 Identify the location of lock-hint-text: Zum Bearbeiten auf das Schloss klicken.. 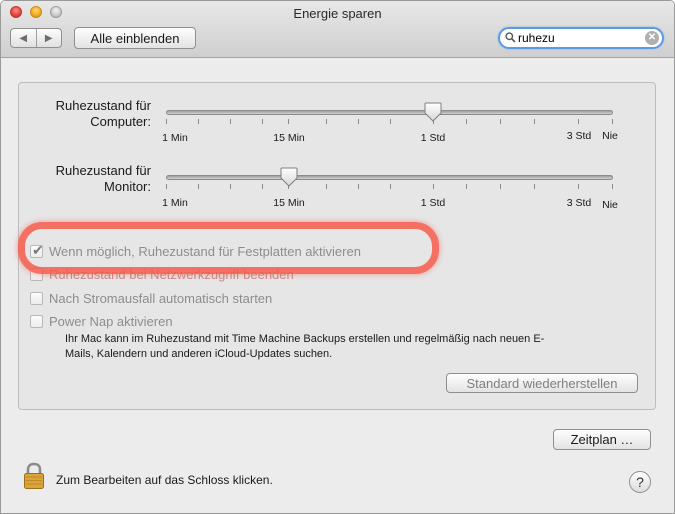
(164, 480).